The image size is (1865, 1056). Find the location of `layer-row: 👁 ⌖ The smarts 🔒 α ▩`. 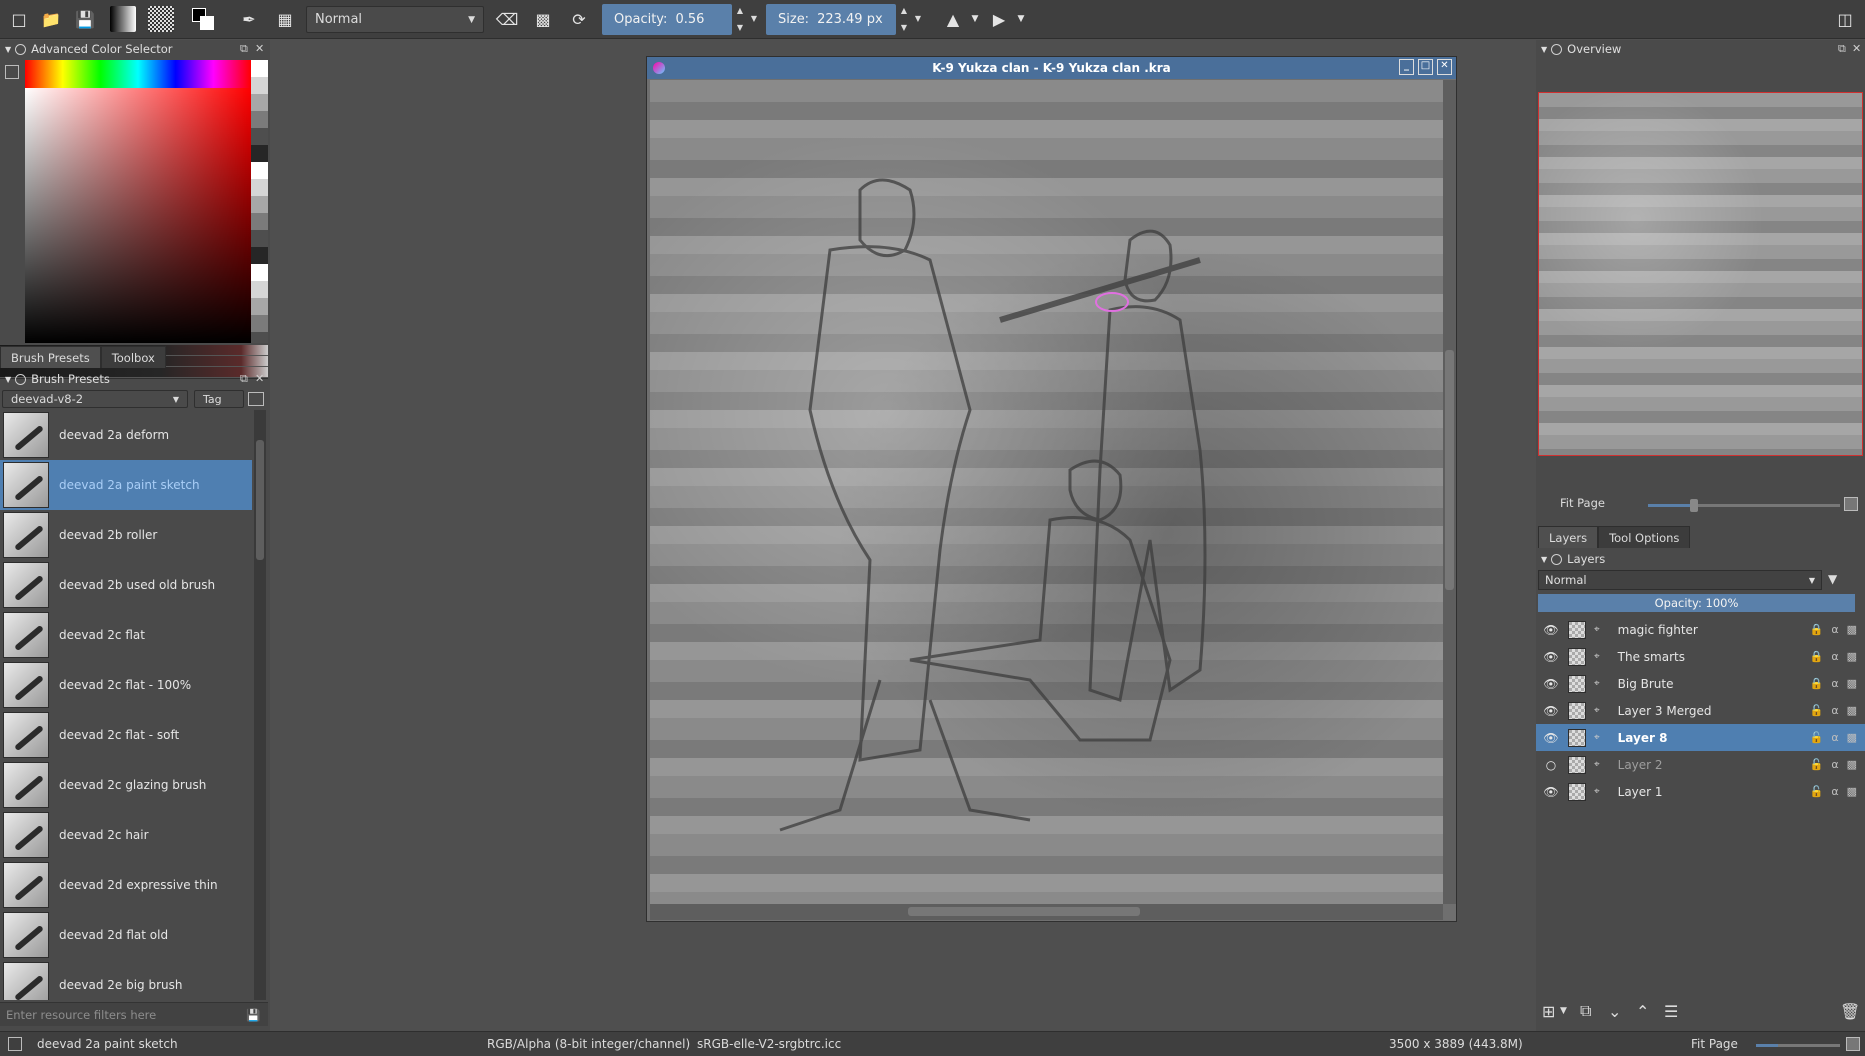

layer-row: 👁 ⌖ The smarts 🔒 α ▩ is located at coordinates (1700, 656).